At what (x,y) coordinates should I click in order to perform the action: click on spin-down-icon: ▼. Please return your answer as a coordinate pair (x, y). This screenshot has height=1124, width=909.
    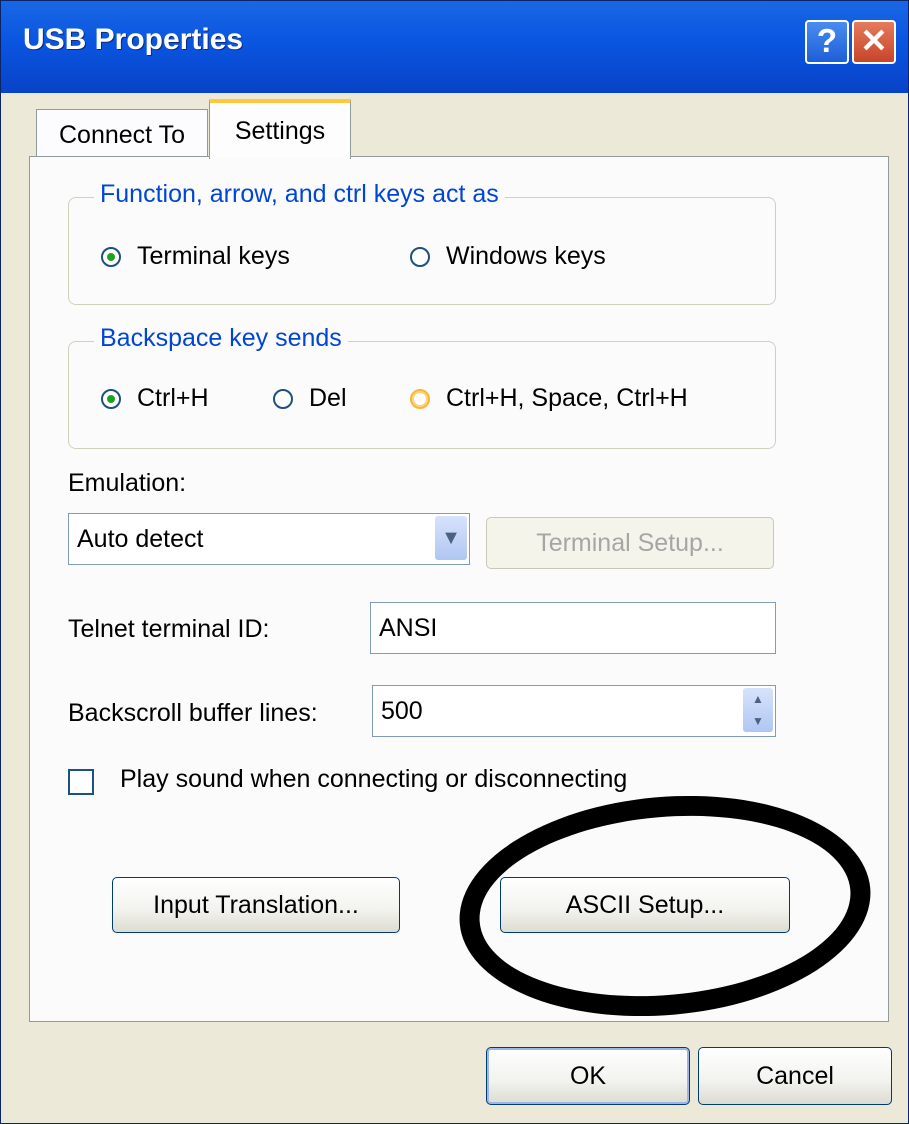
    Looking at the image, I should click on (758, 721).